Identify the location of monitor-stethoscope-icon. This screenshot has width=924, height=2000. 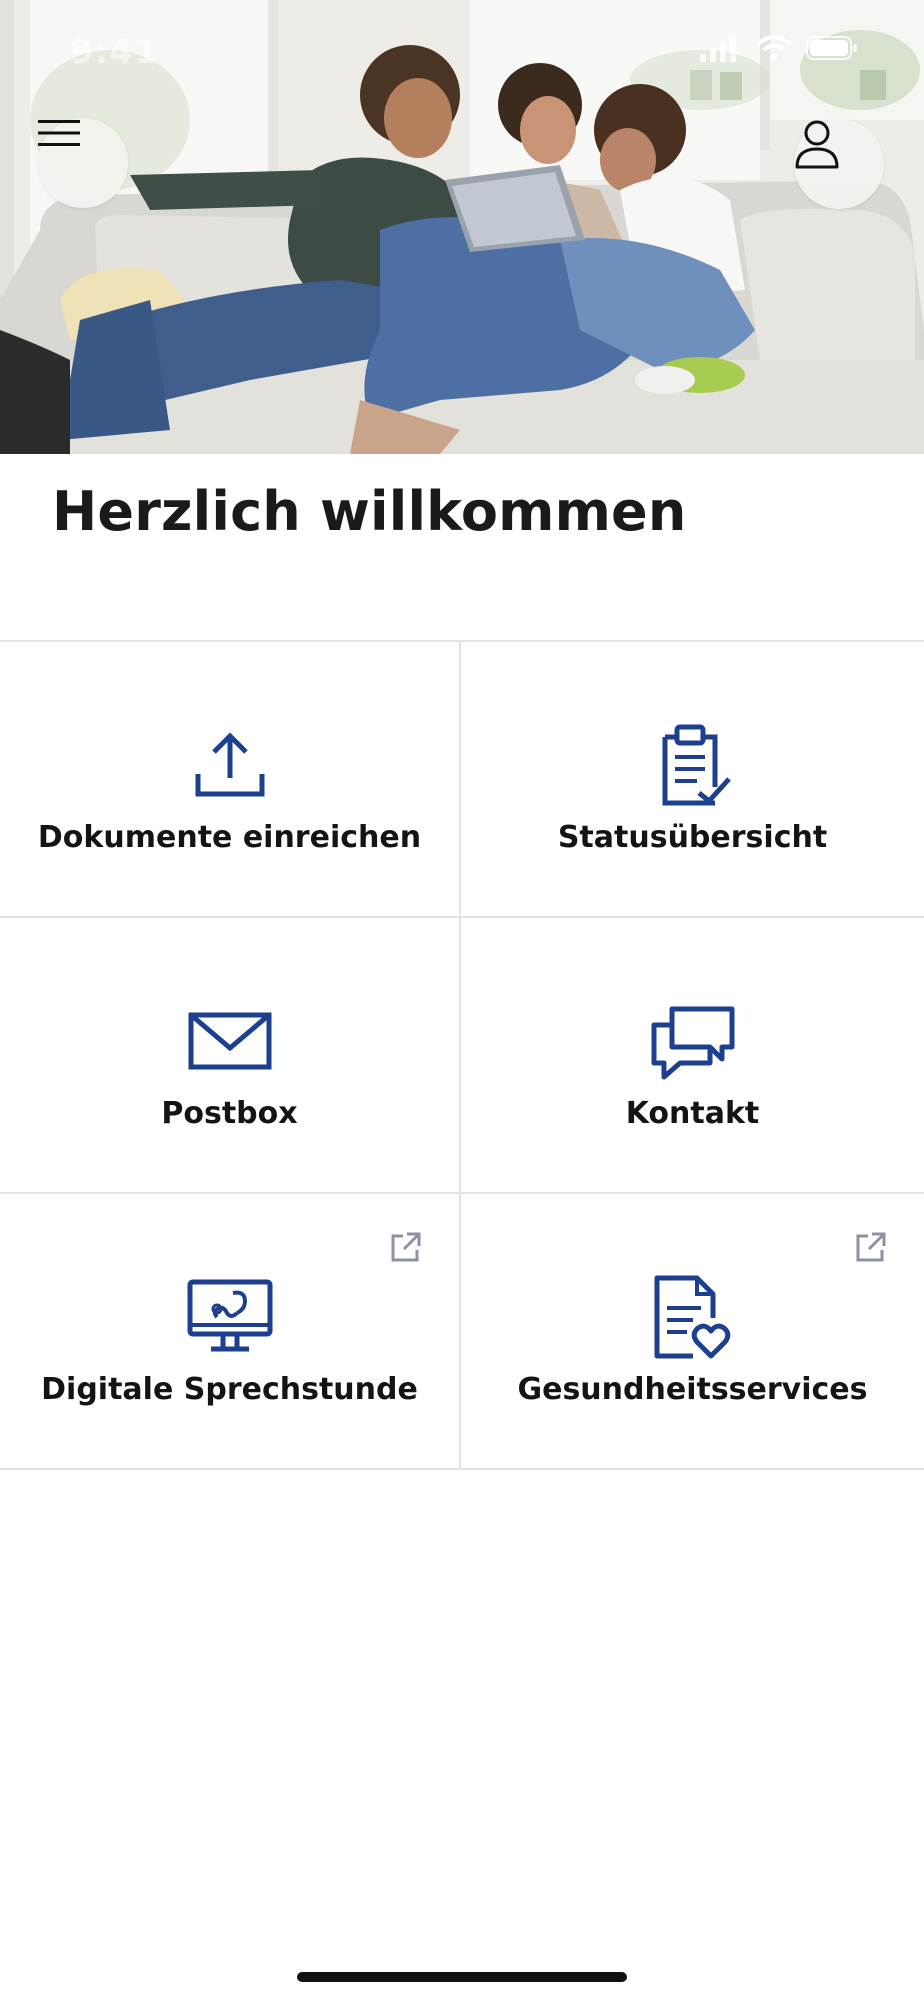
(230, 1317).